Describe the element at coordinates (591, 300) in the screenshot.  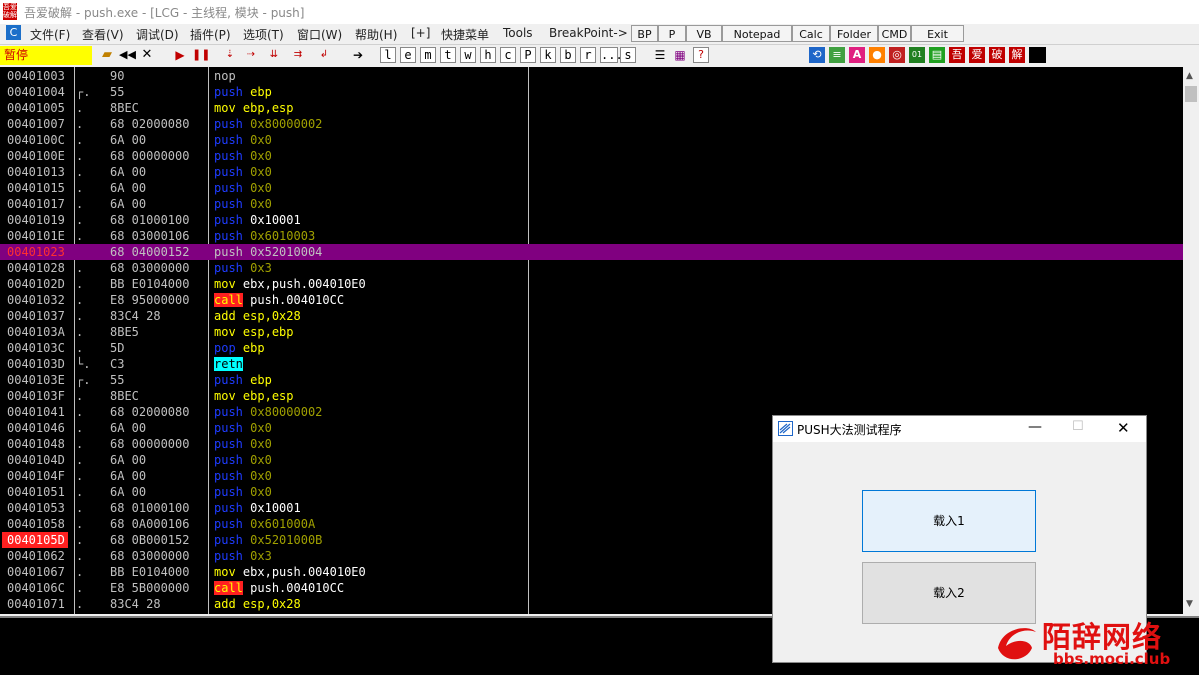
I see `disasm-row: 00401032. E8 95000000 call push.004010CC` at that location.